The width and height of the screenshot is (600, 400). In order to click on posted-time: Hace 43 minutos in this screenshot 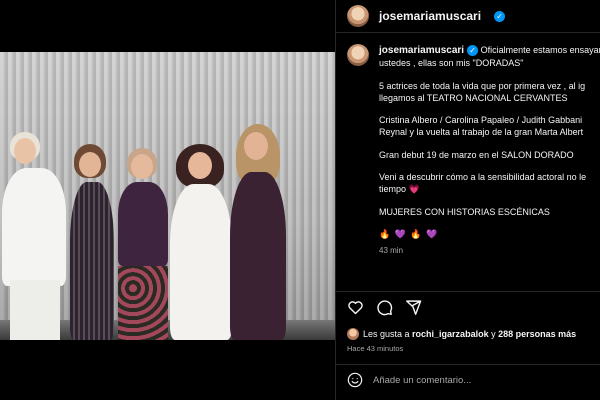, I will do `click(375, 348)`.